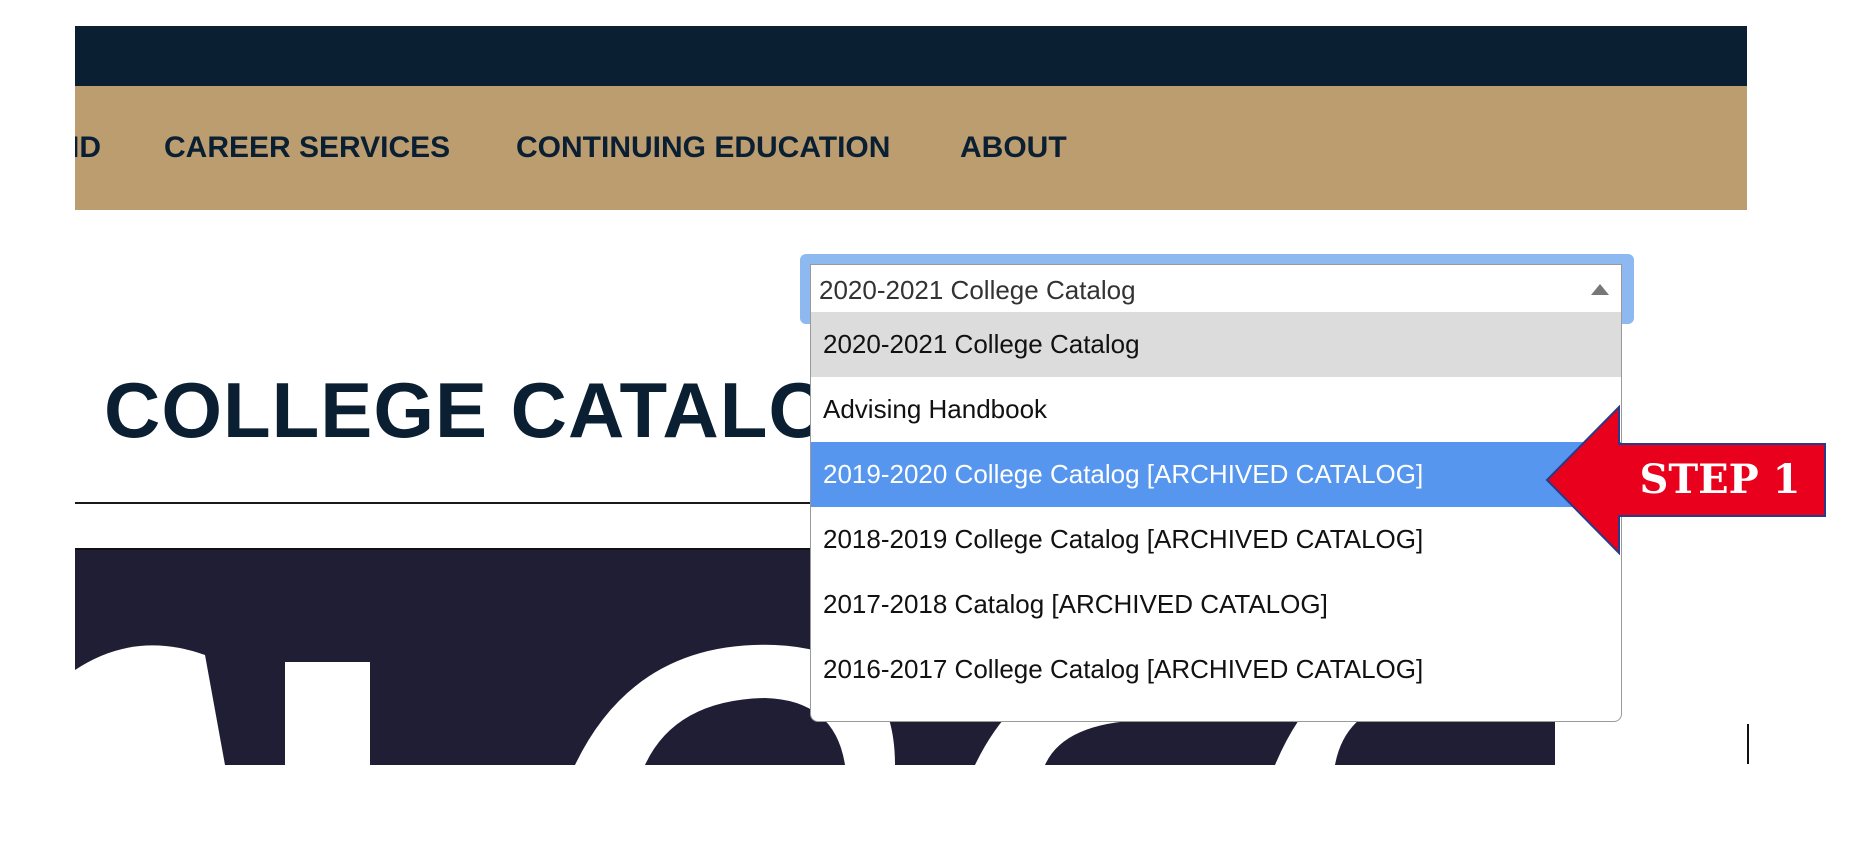 This screenshot has height=846, width=1860. What do you see at coordinates (1216, 409) in the screenshot?
I see `dropdown-option-advising-handbook: Advising Handbook` at bounding box center [1216, 409].